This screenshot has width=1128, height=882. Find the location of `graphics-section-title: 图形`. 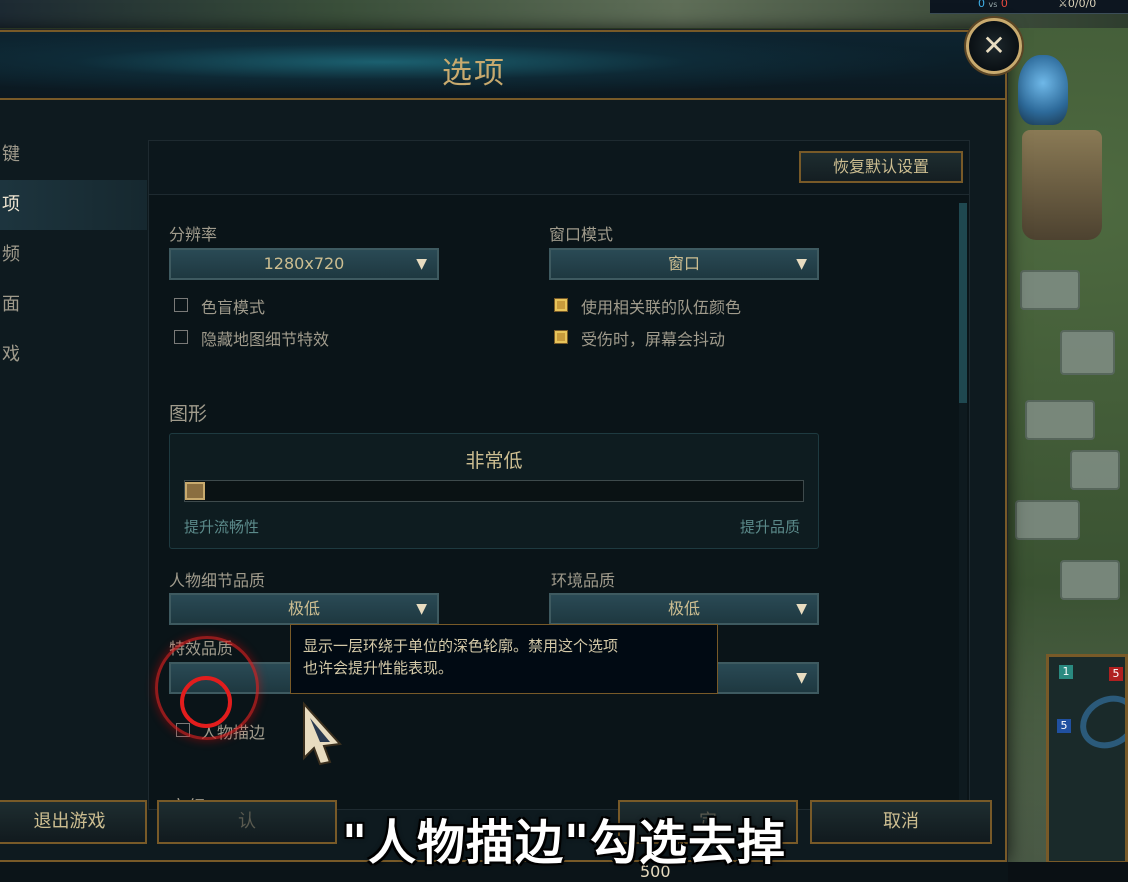

graphics-section-title: 图形 is located at coordinates (188, 414).